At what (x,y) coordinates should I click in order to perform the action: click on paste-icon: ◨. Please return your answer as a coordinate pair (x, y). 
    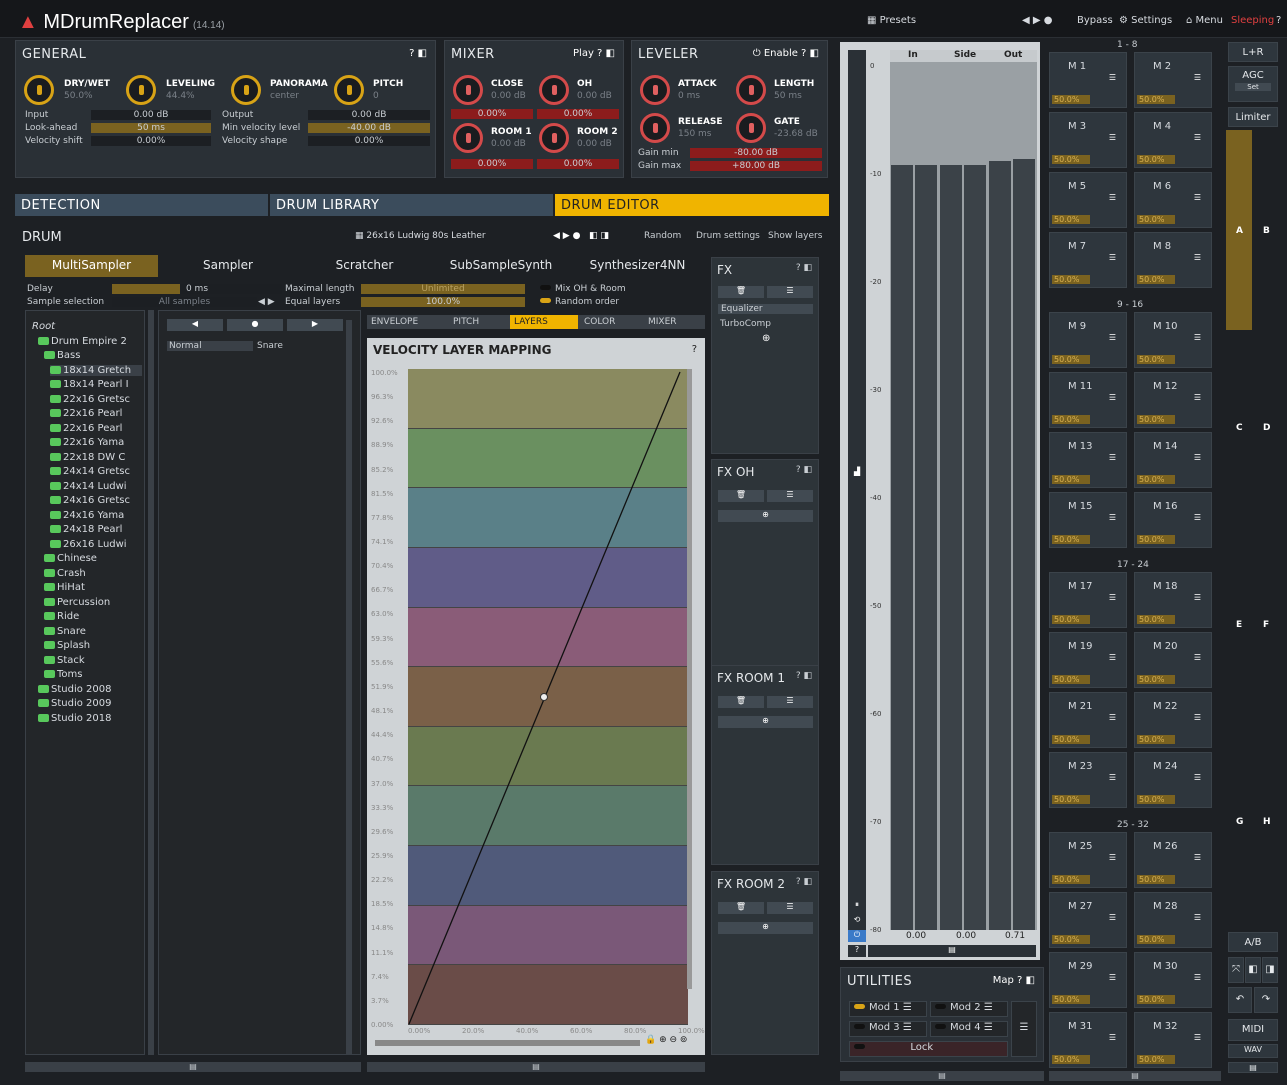
    Looking at the image, I should click on (1270, 970).